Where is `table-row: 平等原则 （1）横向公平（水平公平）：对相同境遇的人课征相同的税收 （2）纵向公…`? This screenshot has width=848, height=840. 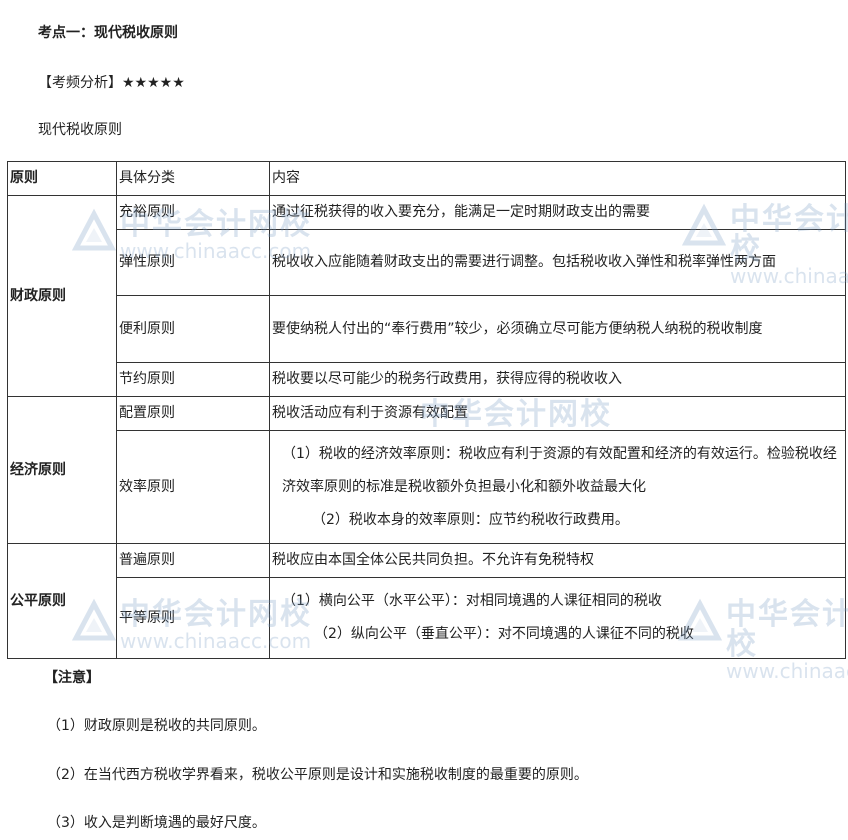 table-row: 平等原则 （1）横向公平（水平公平）：对相同境遇的人课征相同的税收 （2）纵向公… is located at coordinates (427, 618).